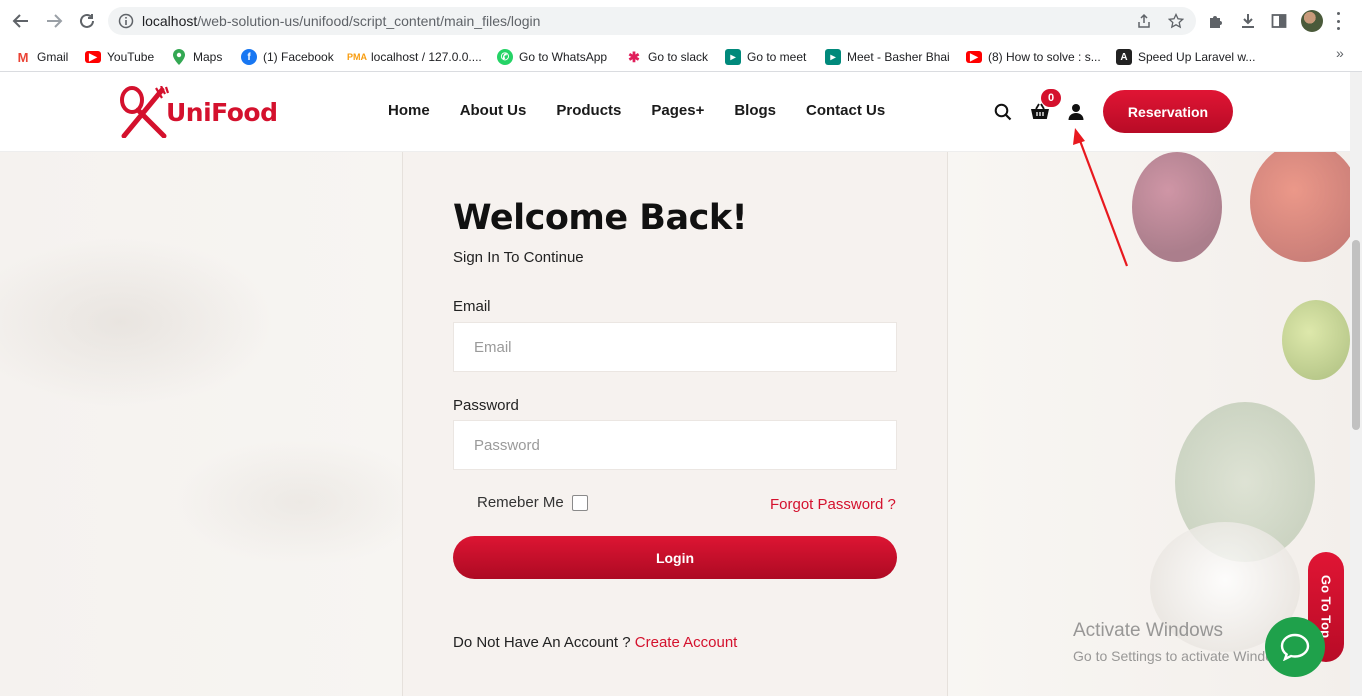  I want to click on no-account-text: Do Not Have An Account ? Create Account, so click(595, 642).